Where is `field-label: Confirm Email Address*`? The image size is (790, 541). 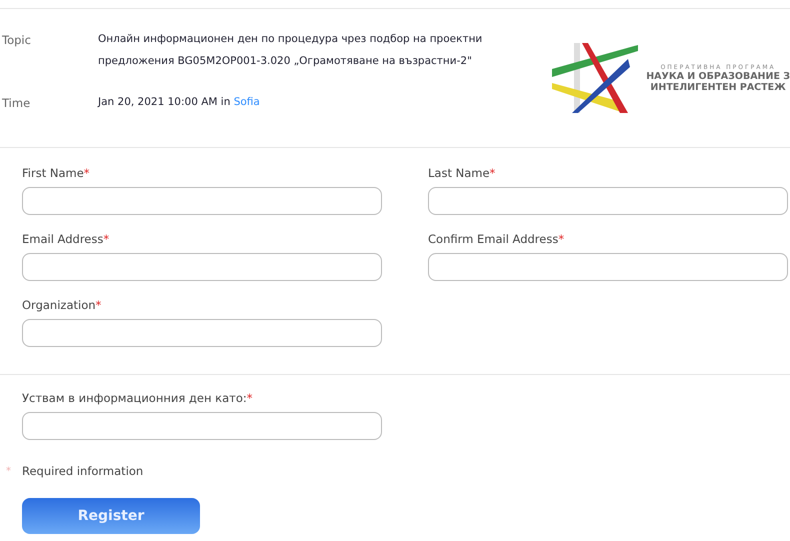
field-label: Confirm Email Address* is located at coordinates (497, 239).